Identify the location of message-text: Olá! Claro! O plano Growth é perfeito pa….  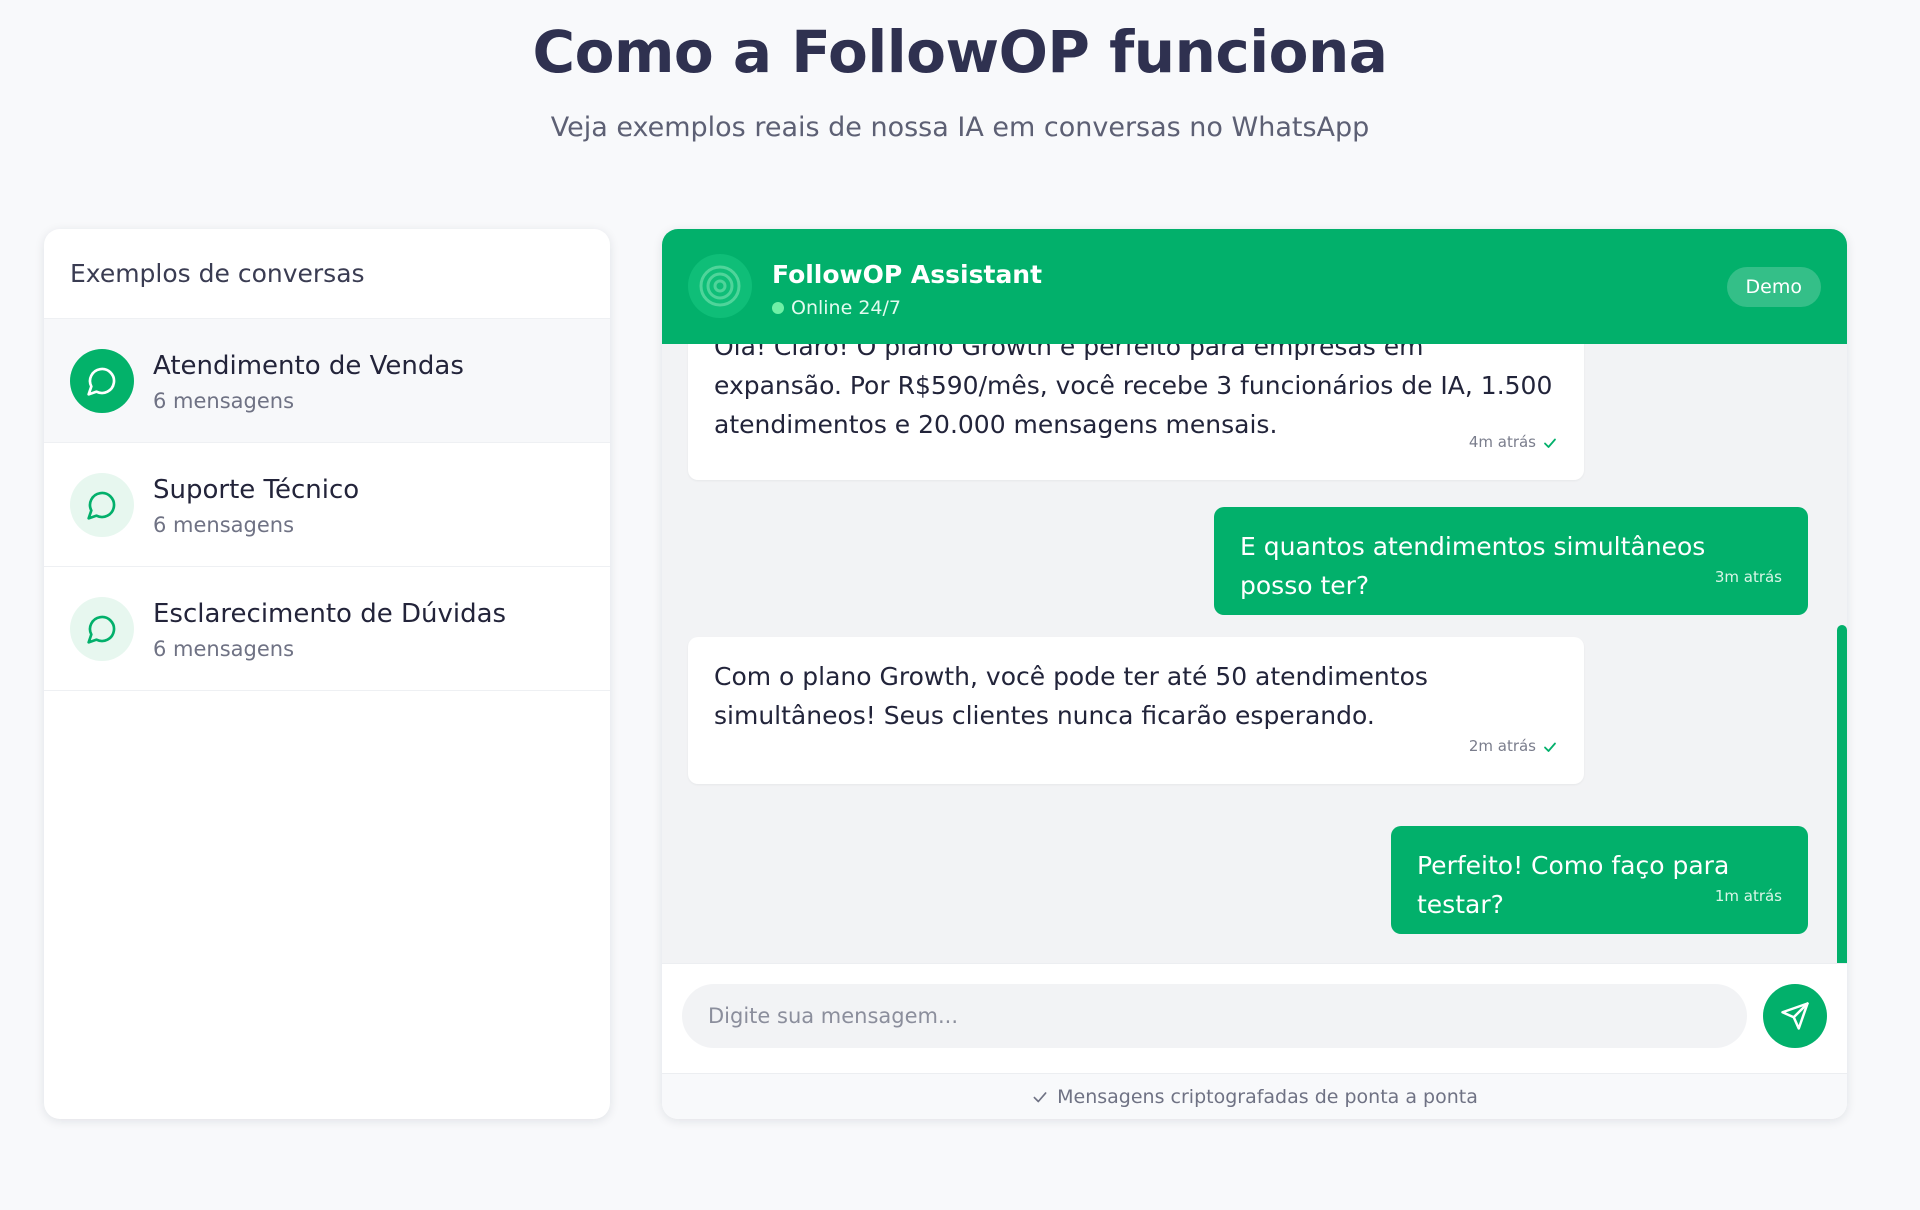
(1133, 391).